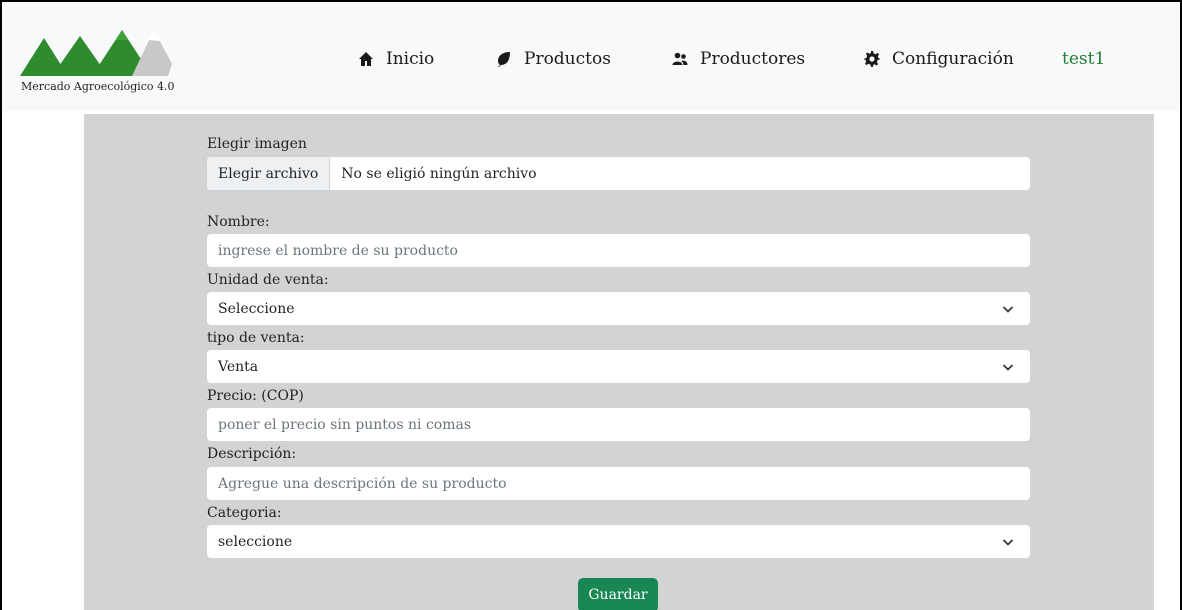 The width and height of the screenshot is (1182, 610). I want to click on name-label: Nombre:, so click(238, 222).